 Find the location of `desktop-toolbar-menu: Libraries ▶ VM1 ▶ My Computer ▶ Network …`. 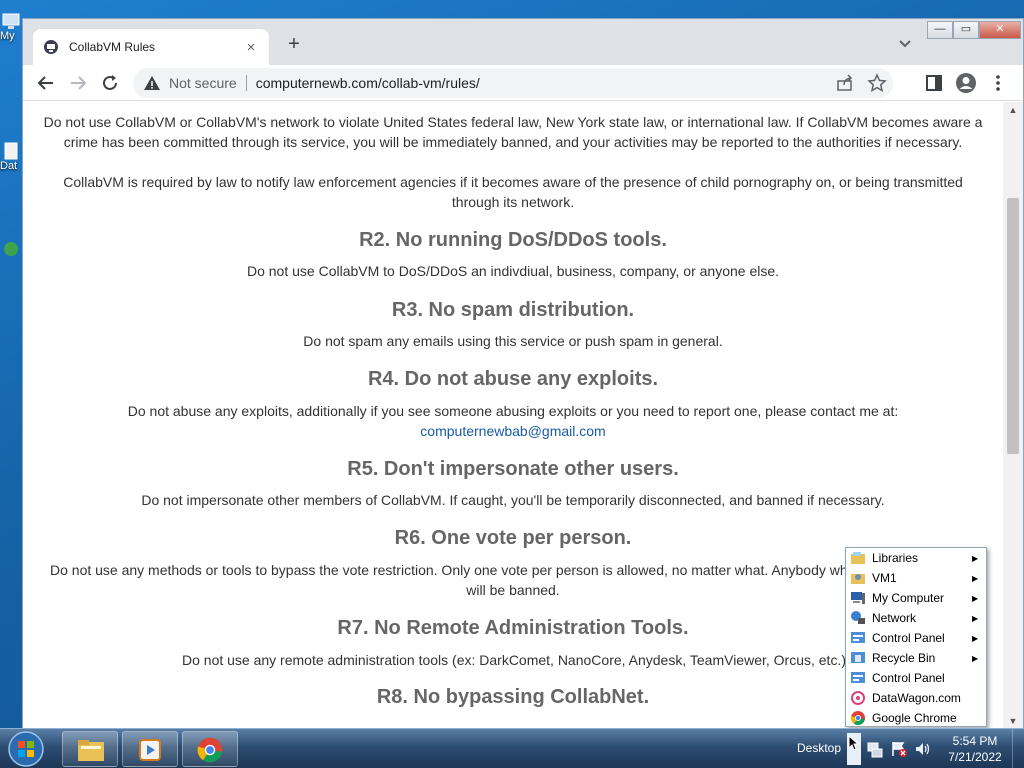

desktop-toolbar-menu: Libraries ▶ VM1 ▶ My Computer ▶ Network … is located at coordinates (916, 637).